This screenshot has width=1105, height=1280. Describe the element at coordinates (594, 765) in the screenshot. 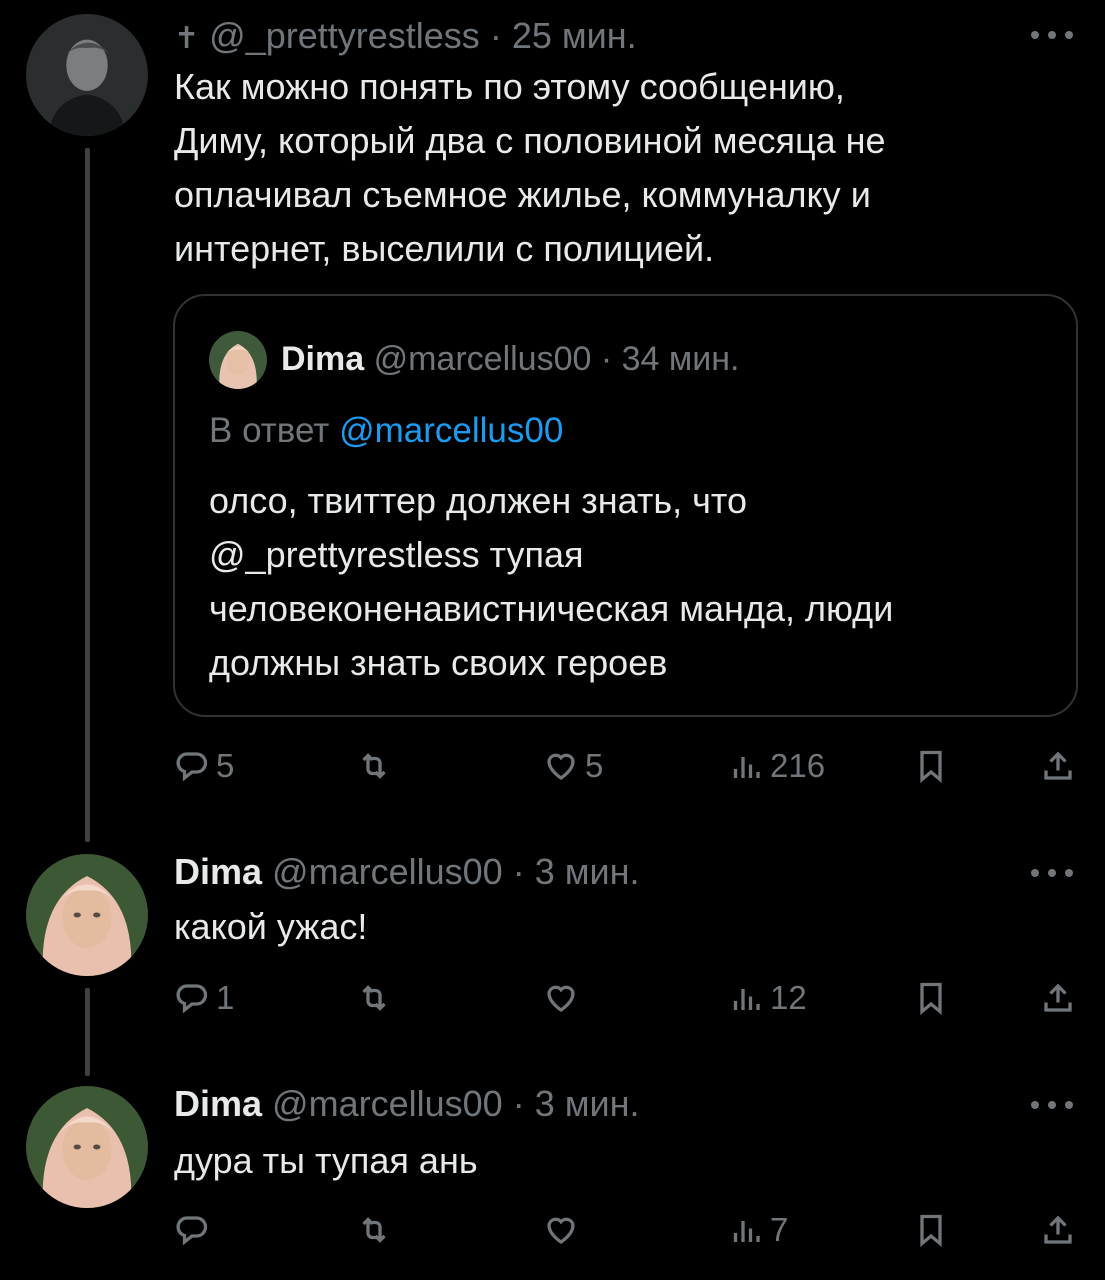

I see `like-count: 5` at that location.